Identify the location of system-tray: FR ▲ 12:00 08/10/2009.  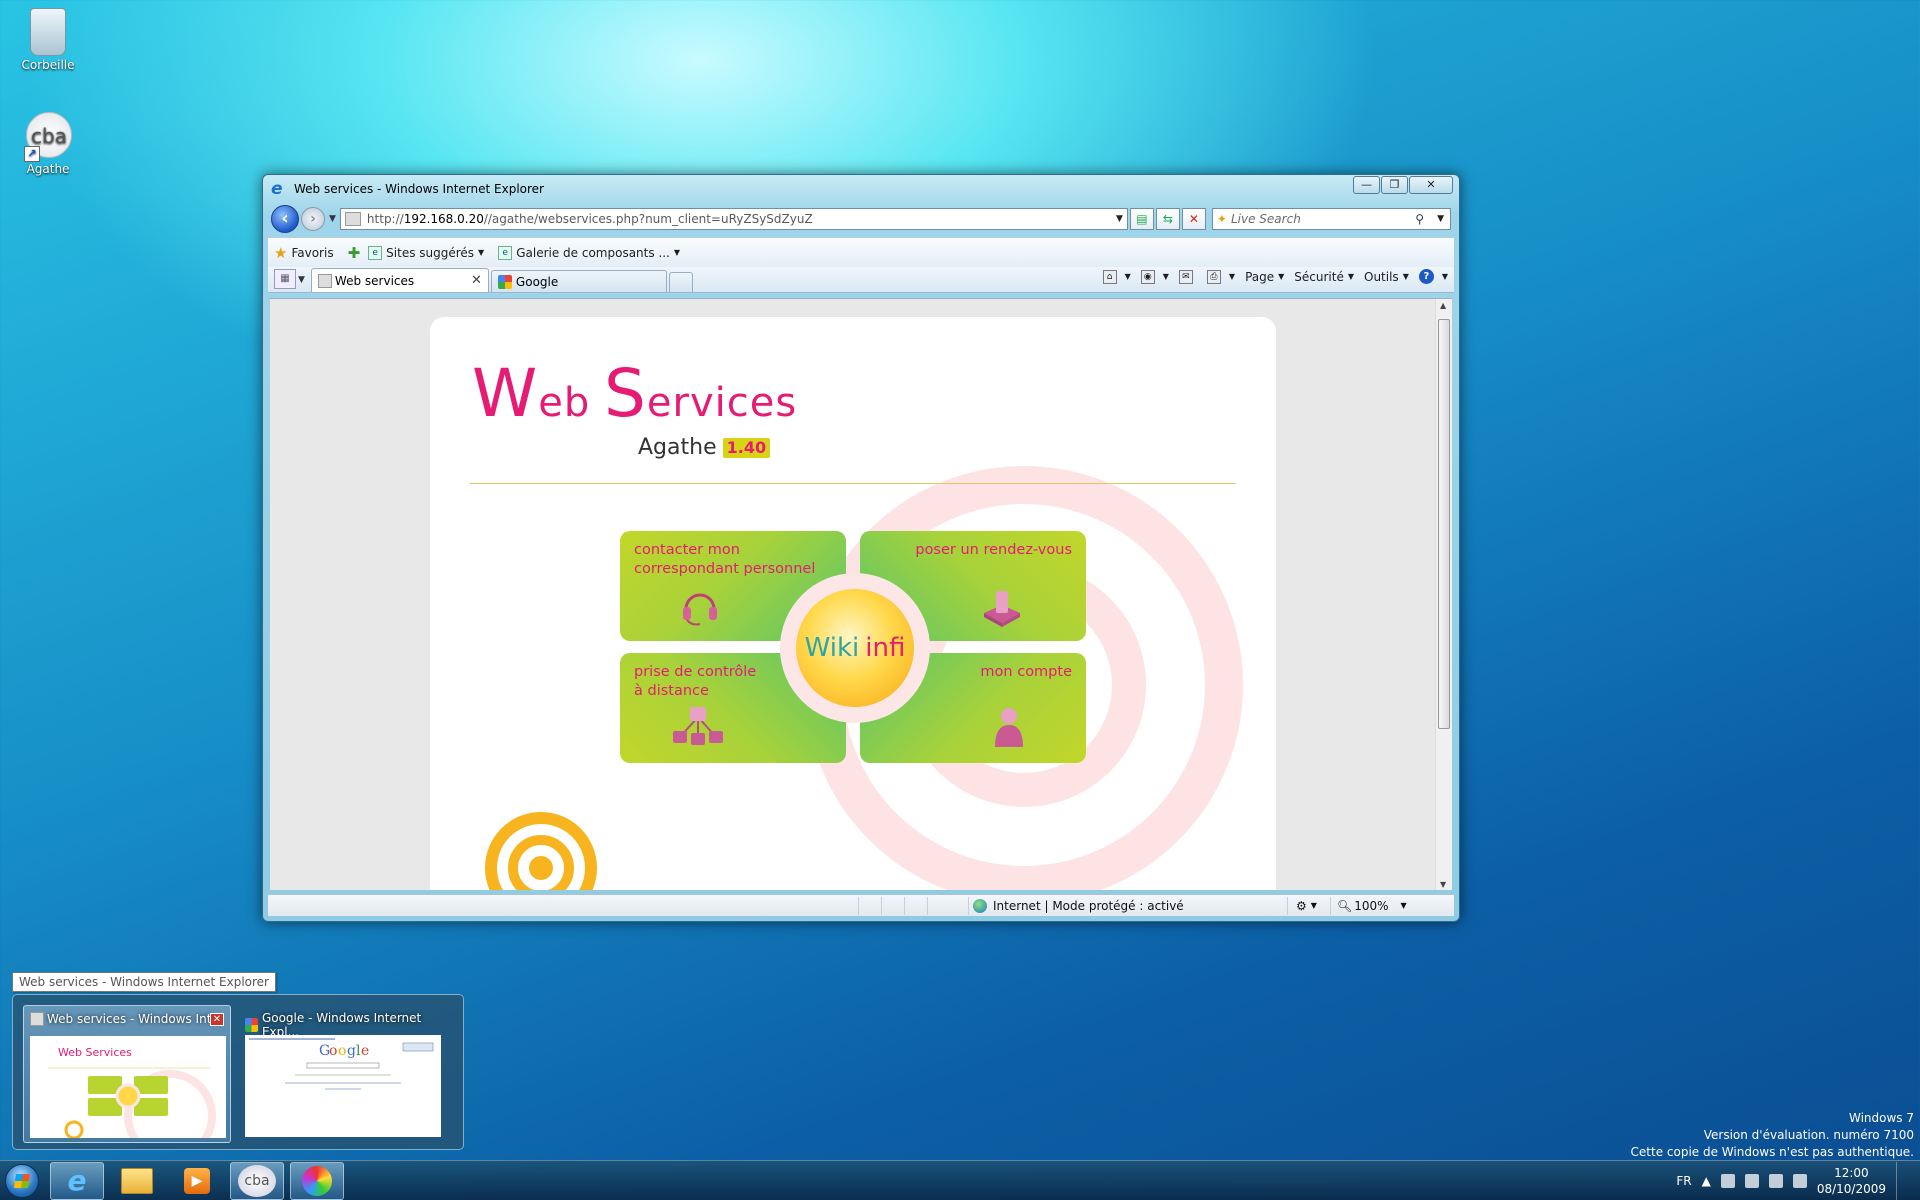
(1792, 1180).